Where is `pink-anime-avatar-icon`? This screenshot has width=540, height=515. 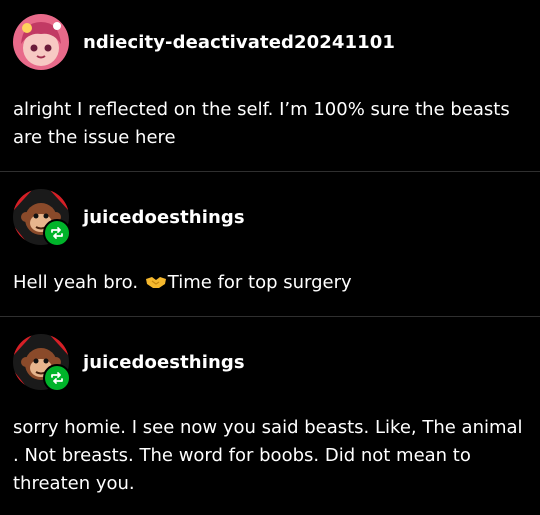
pink-anime-avatar-icon is located at coordinates (41, 42).